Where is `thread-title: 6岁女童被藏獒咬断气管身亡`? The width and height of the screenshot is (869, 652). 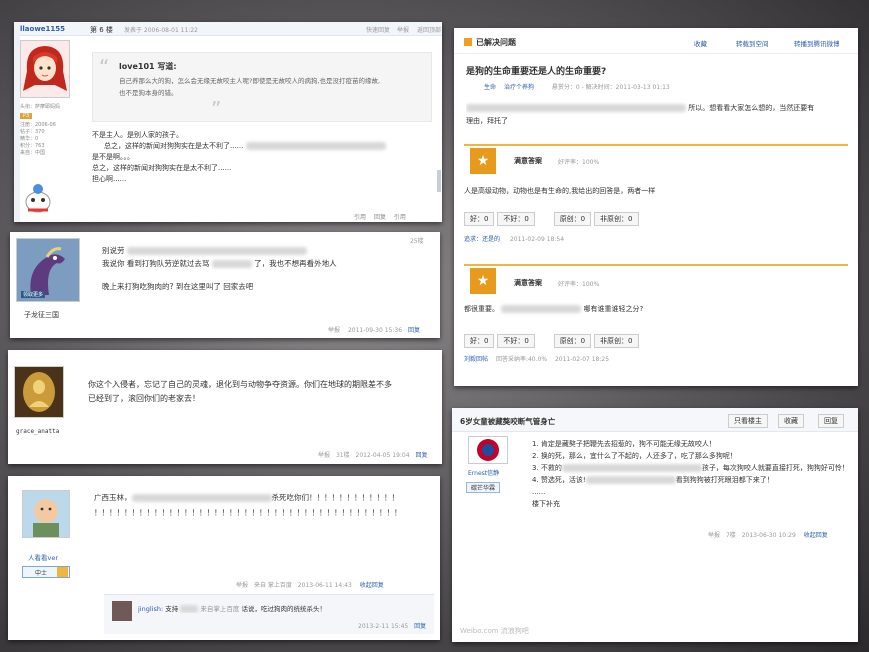 thread-title: 6岁女童被藏獒咬断气管身亡 is located at coordinates (508, 421).